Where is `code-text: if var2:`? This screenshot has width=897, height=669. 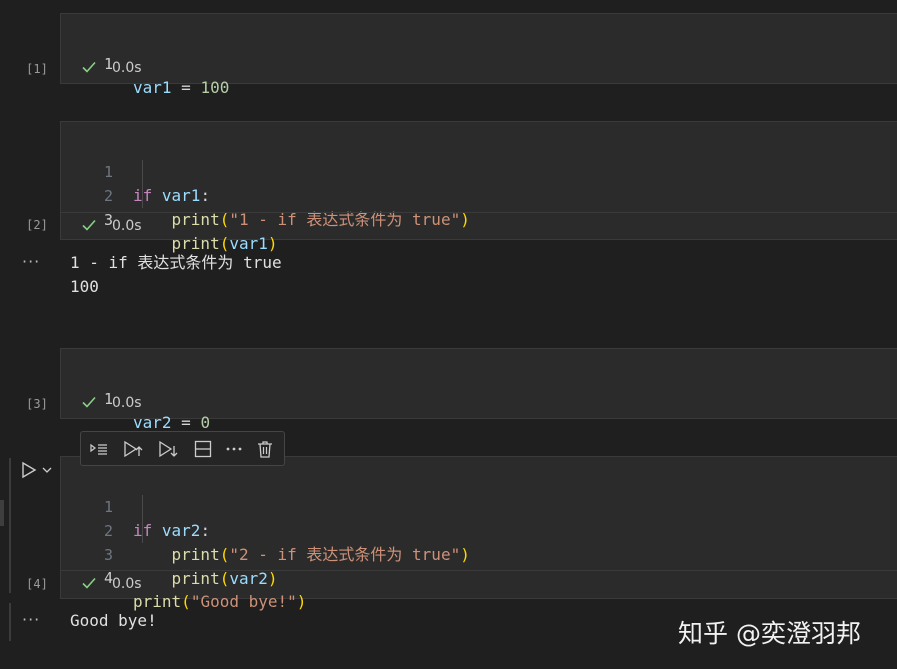 code-text: if var2: is located at coordinates (171, 531).